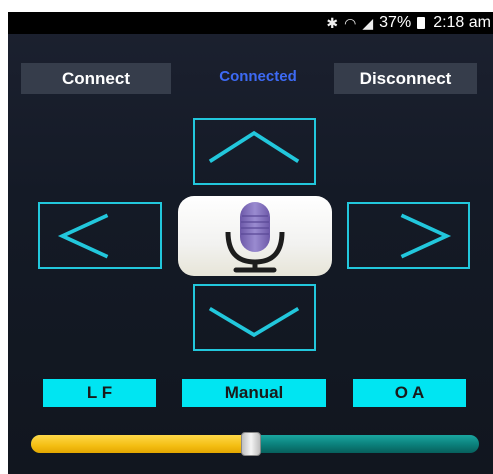 Image resolution: width=493 pixels, height=474 pixels. What do you see at coordinates (141, 444) in the screenshot?
I see `speed-slider-fill` at bounding box center [141, 444].